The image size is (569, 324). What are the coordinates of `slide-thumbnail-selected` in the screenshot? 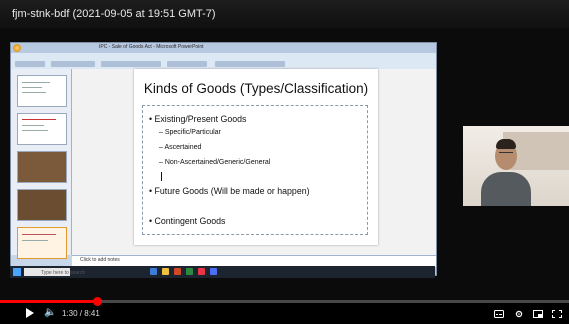 It's located at (42, 243).